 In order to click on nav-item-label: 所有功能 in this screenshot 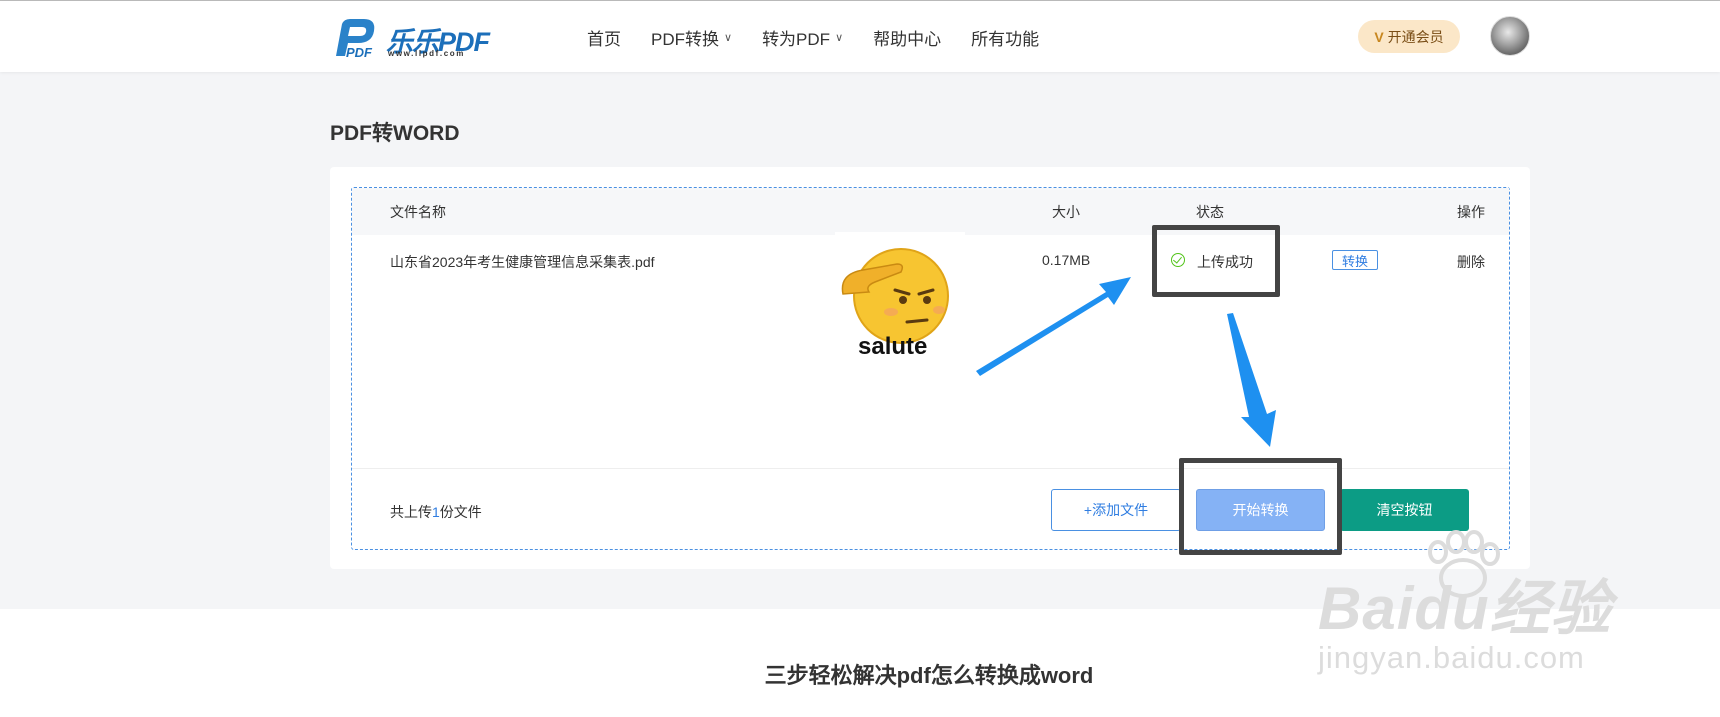, I will do `click(1005, 39)`.